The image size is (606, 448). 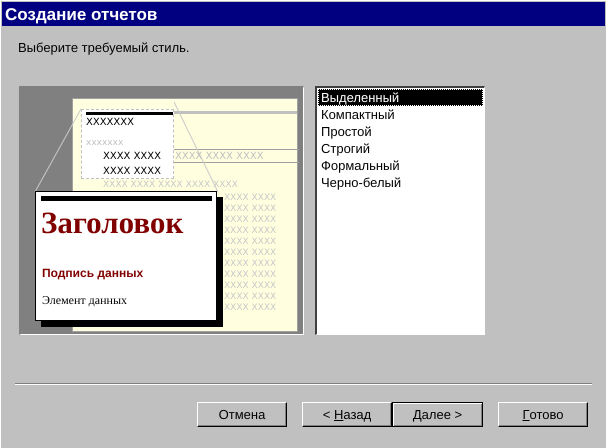 I want to click on dialog-button: Далее >, so click(x=437, y=414).